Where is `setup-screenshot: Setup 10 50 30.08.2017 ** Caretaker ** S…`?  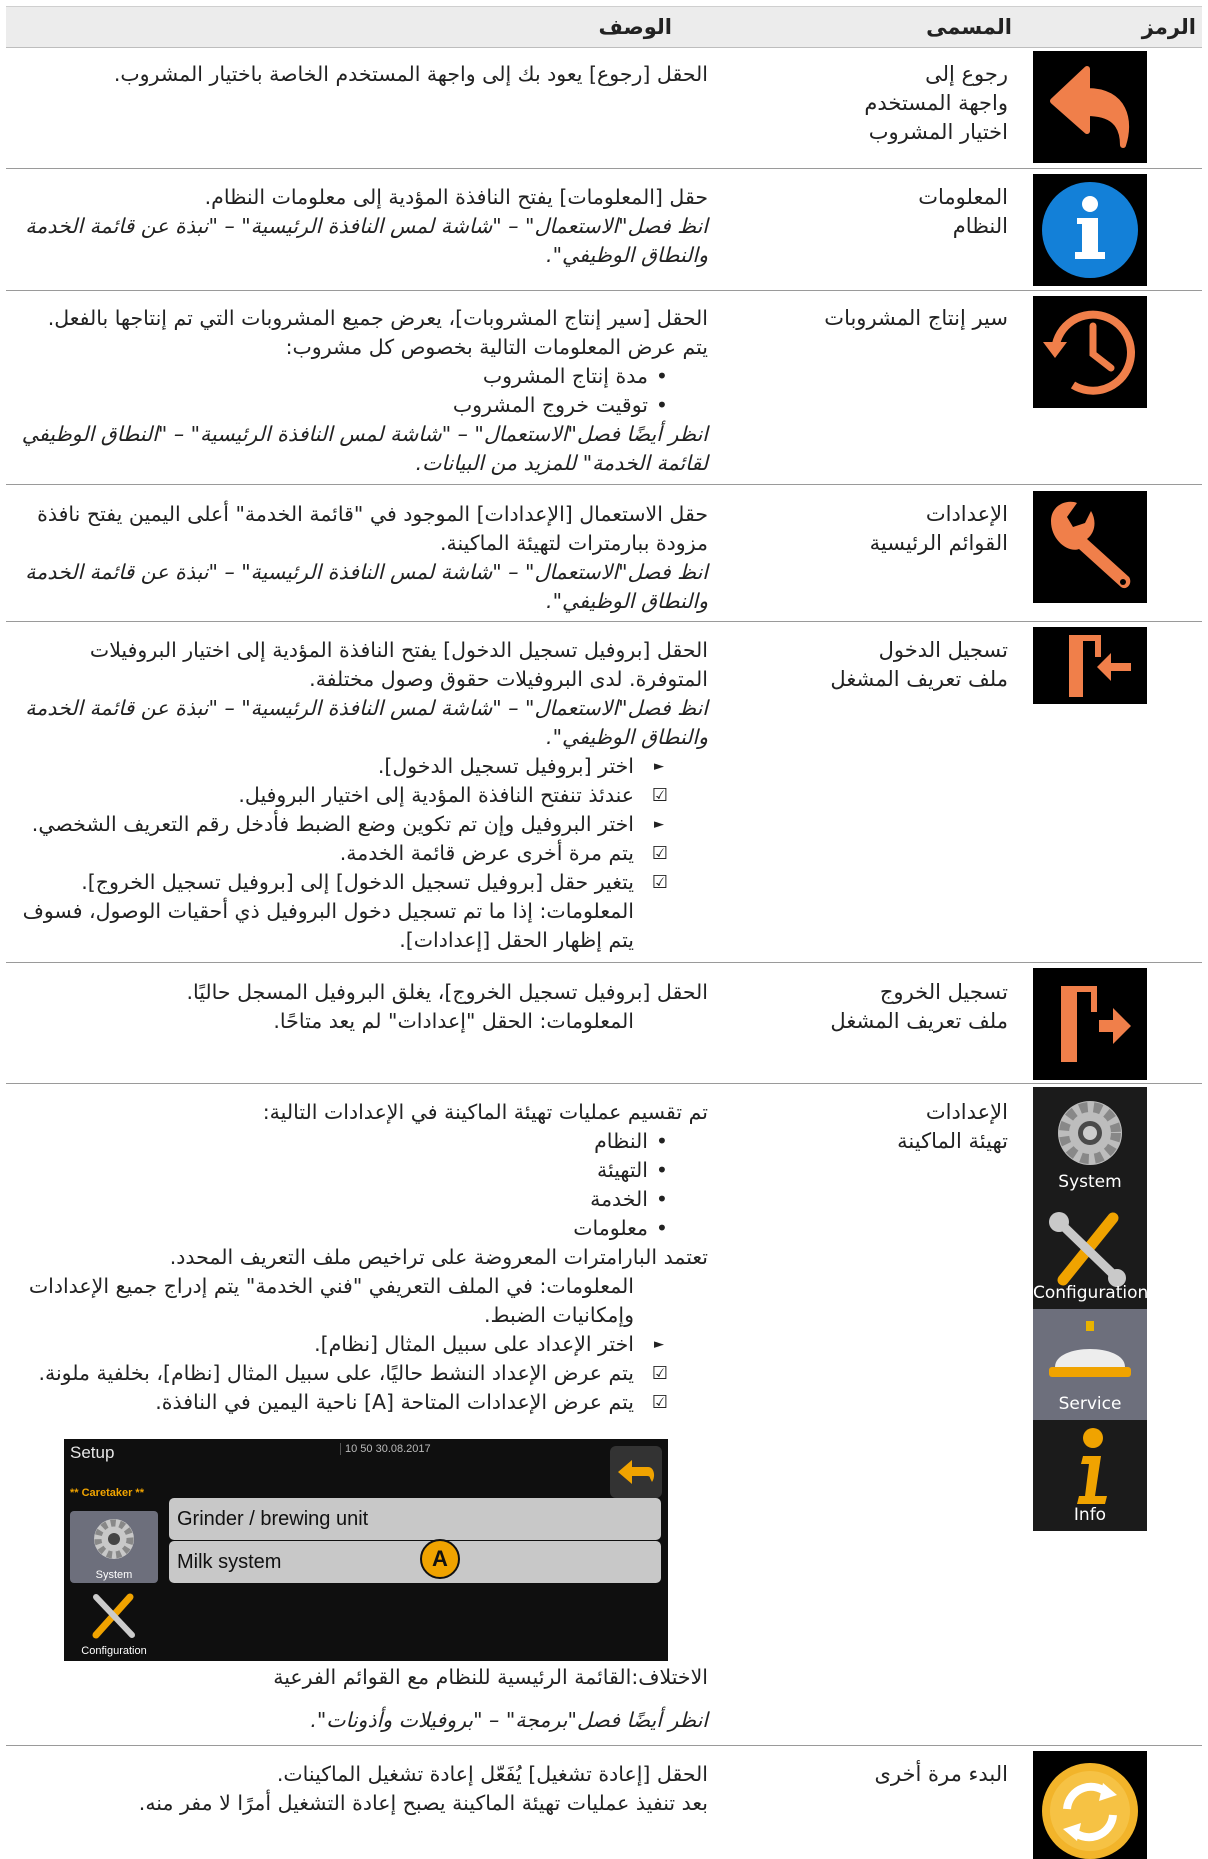
setup-screenshot: Setup 10 50 30.08.2017 ** Caretaker ** S… is located at coordinates (366, 1550).